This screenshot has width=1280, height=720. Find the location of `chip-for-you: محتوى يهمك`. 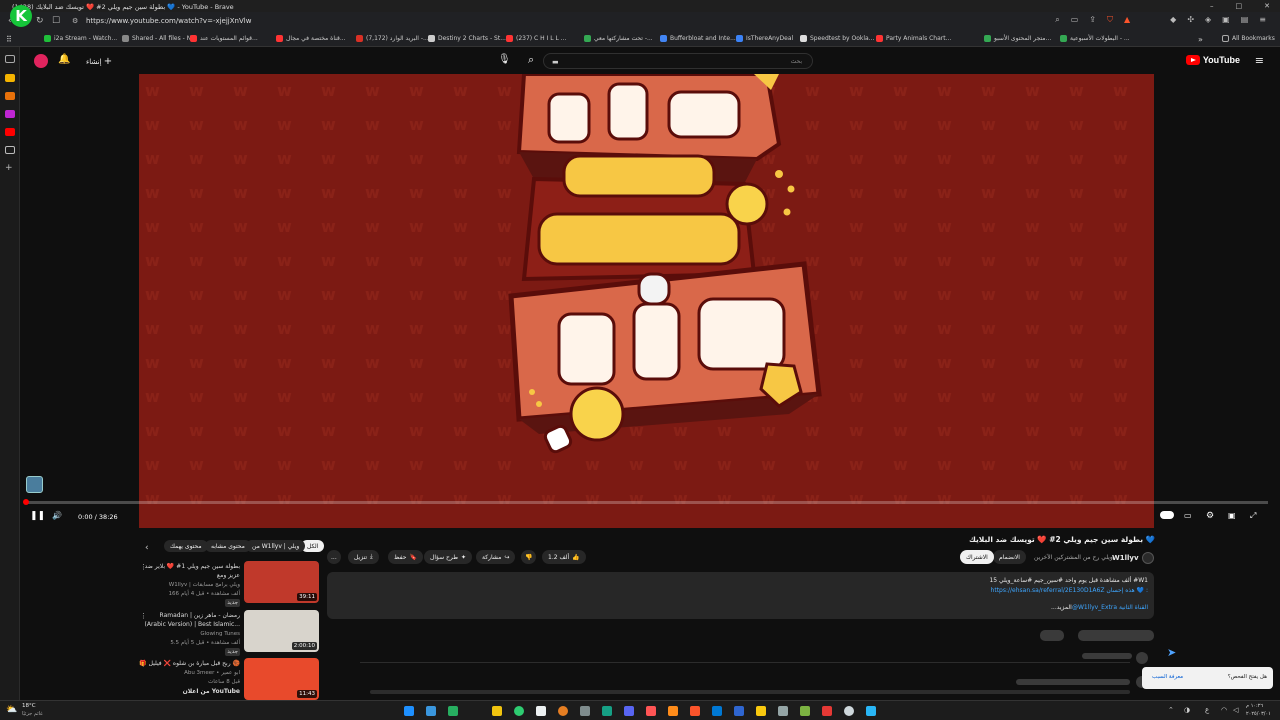

chip-for-you: محتوى يهمك is located at coordinates (186, 546).